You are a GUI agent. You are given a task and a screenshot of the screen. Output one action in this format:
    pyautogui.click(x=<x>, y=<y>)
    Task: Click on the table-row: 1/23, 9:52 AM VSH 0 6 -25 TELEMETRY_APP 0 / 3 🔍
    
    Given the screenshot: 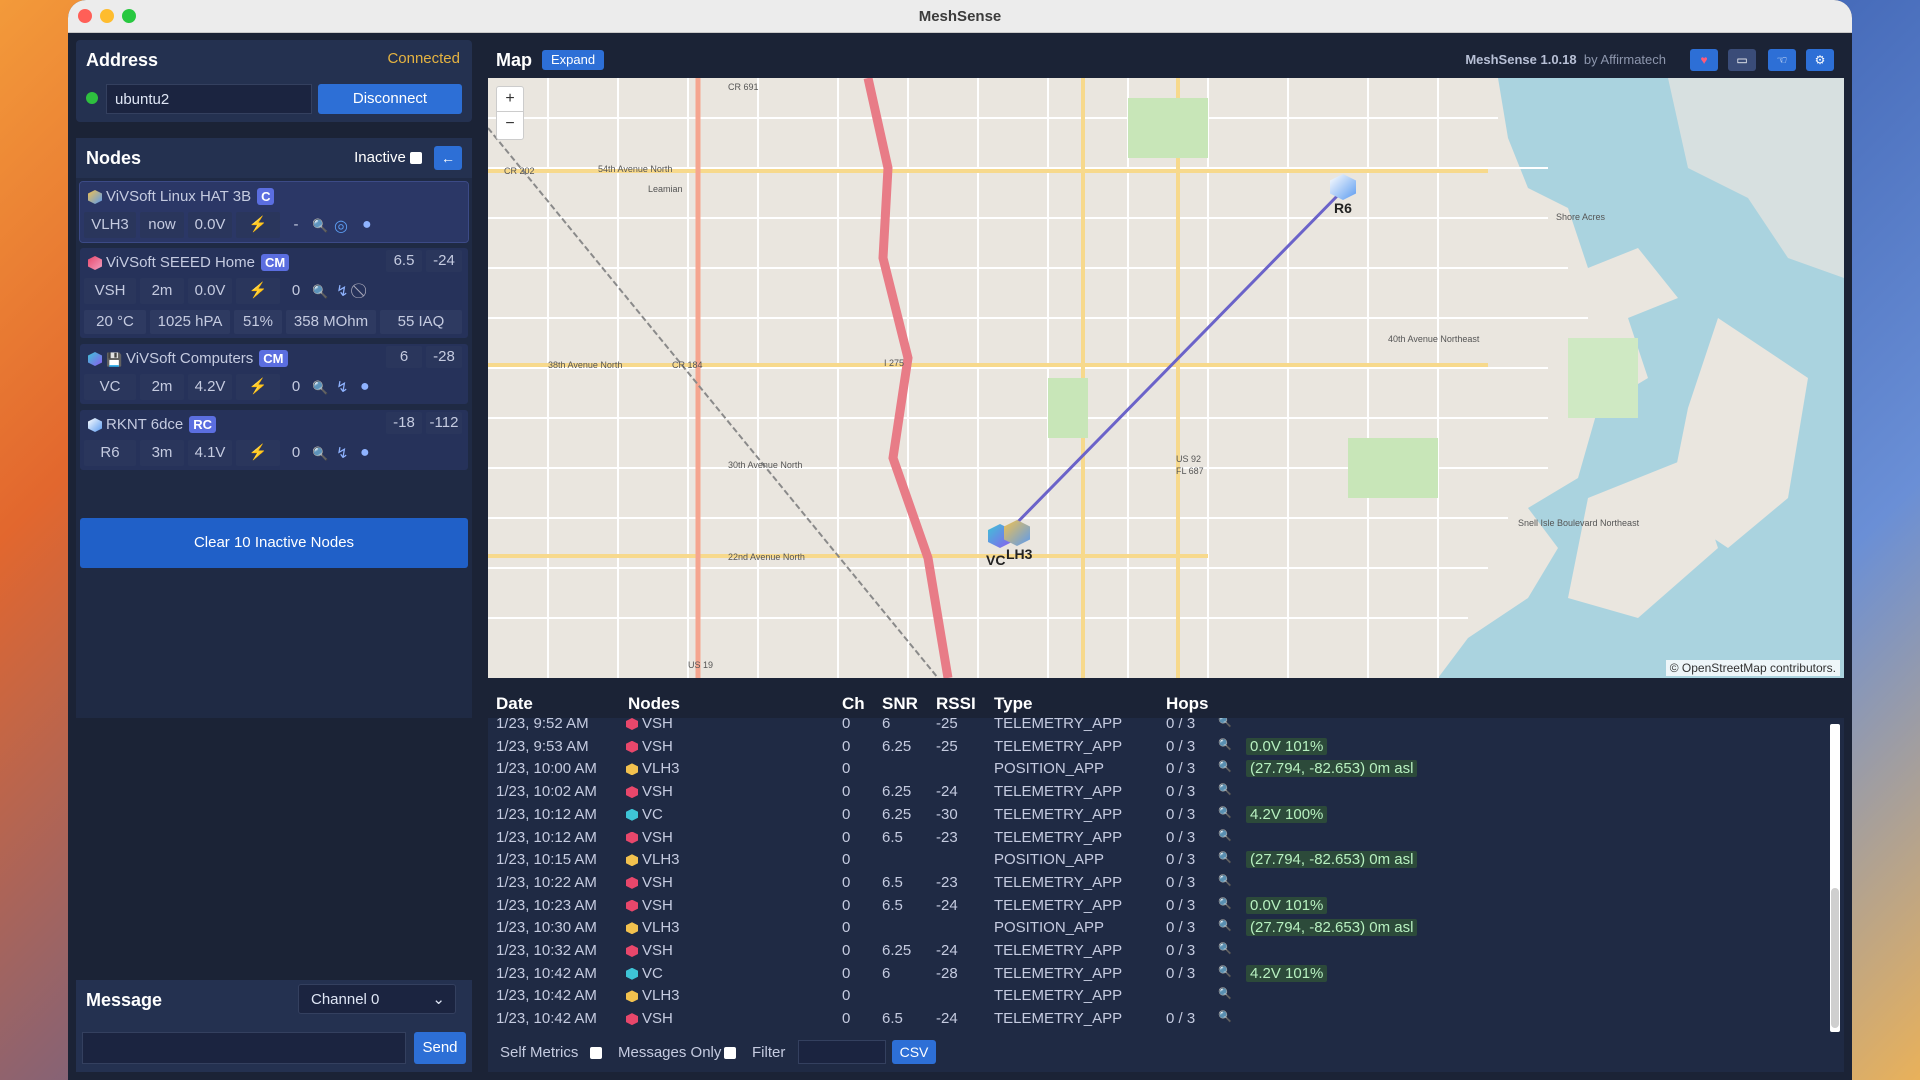 What is the action you would take?
    pyautogui.click(x=1158, y=726)
    